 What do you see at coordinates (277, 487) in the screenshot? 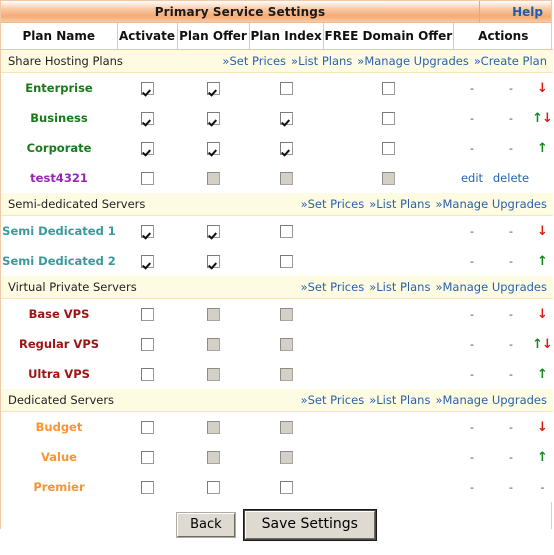
I see `table-row: Premier - - -` at bounding box center [277, 487].